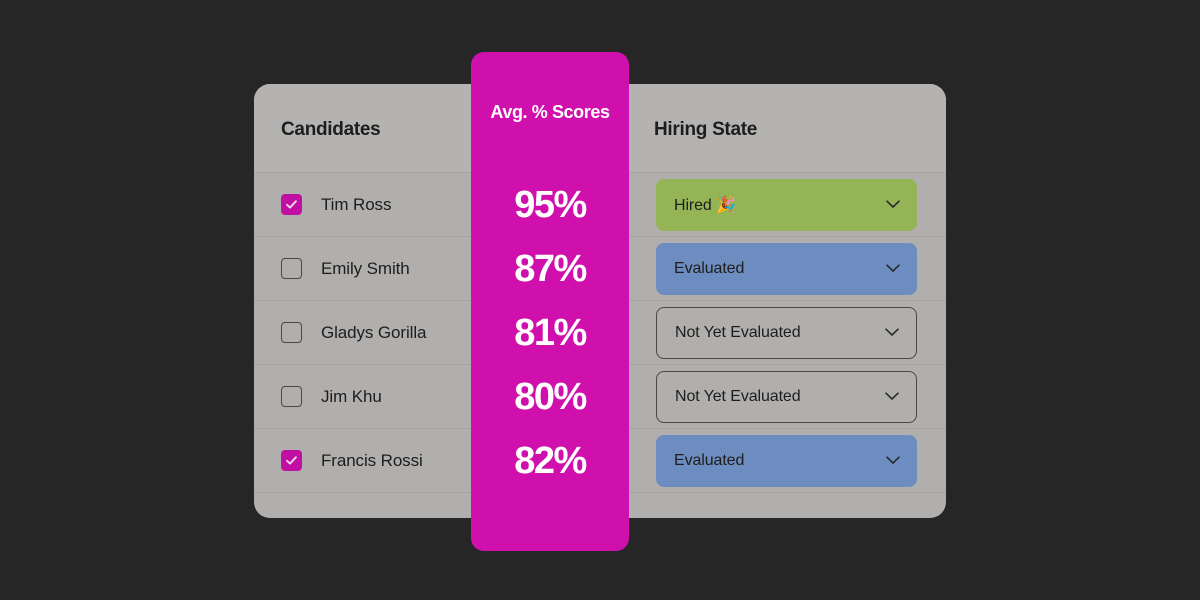 This screenshot has height=600, width=1200. I want to click on avg-scores-panel: Avg. % Scores 95% 87% 81% 80% 82%, so click(550, 301).